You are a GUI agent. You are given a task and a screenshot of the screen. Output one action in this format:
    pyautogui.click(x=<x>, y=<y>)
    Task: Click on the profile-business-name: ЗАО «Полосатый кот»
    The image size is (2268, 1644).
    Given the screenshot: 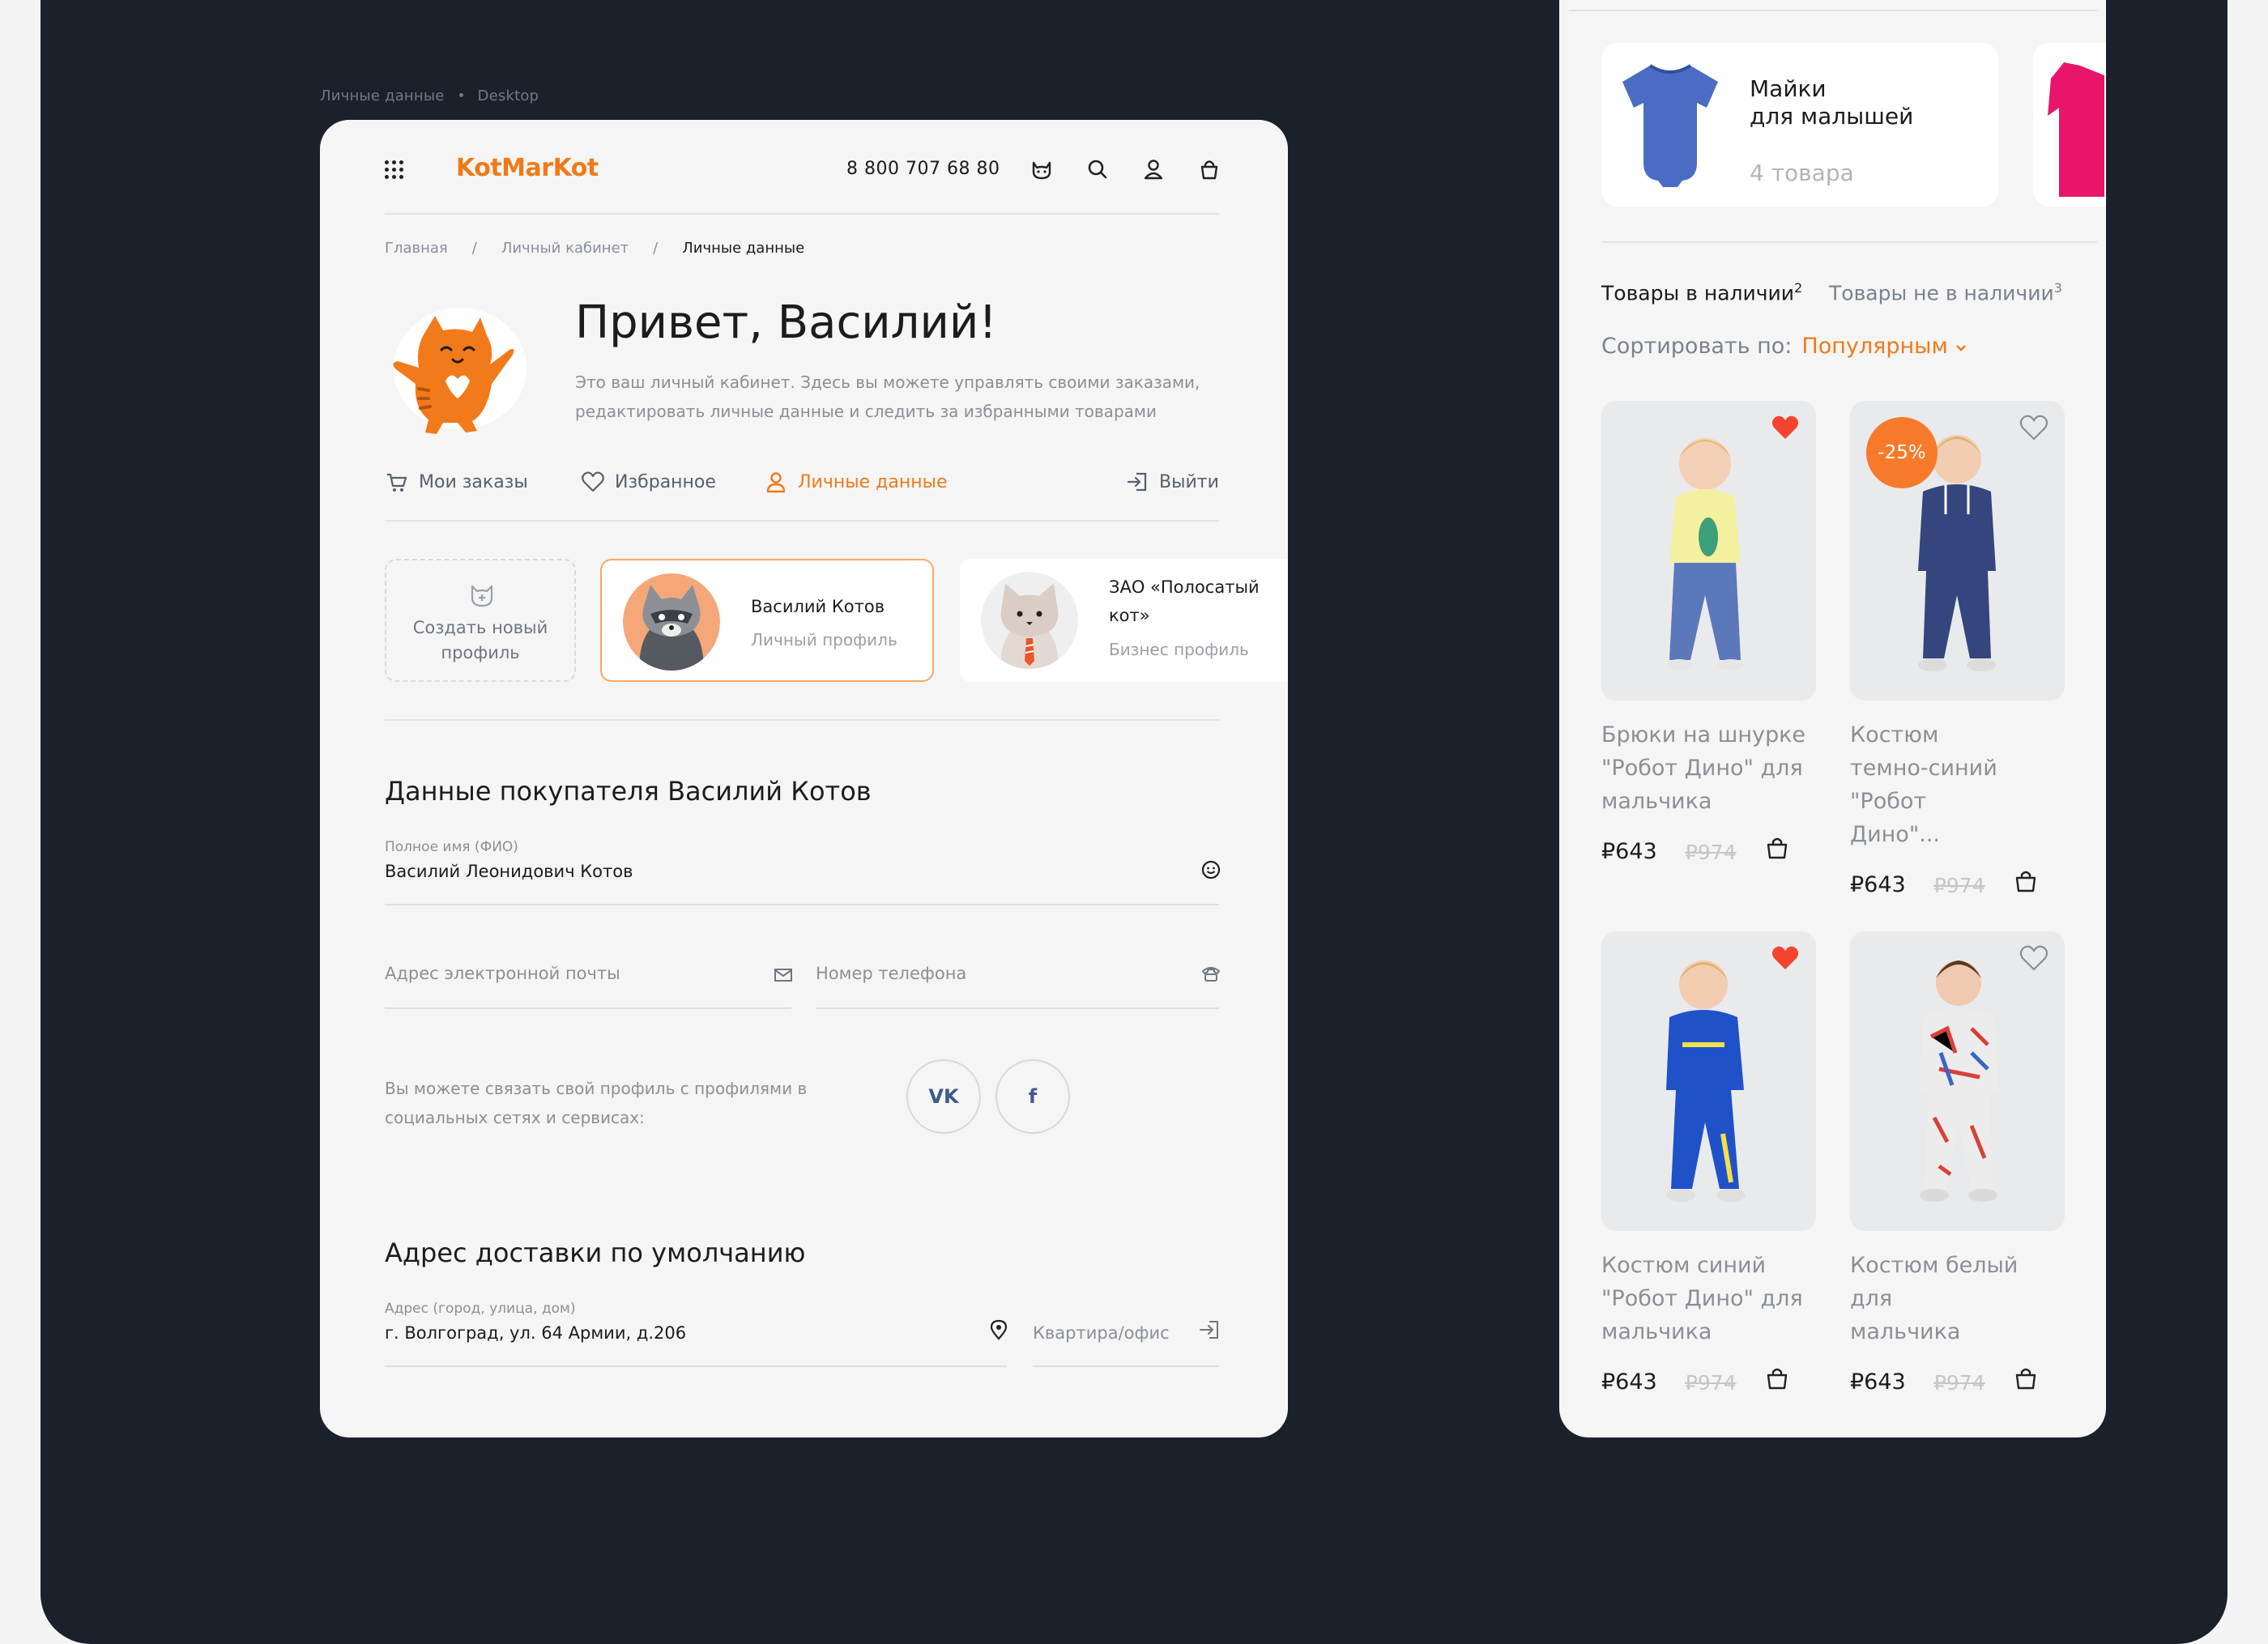 What is the action you would take?
    pyautogui.click(x=1184, y=601)
    